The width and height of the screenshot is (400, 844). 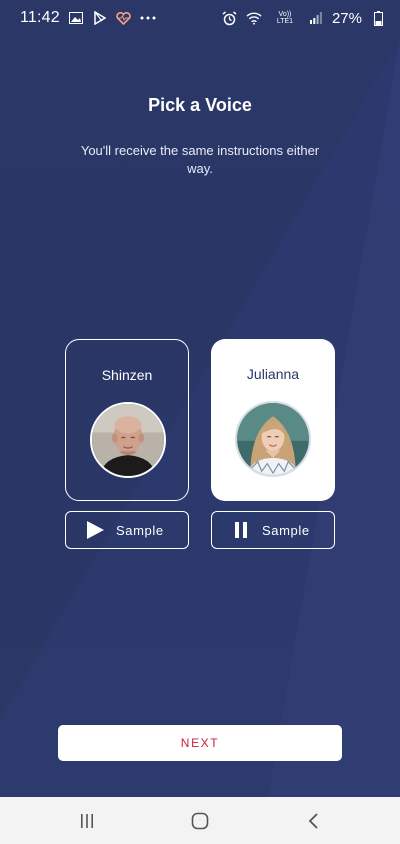 I want to click on wifi-icon, so click(x=254, y=18).